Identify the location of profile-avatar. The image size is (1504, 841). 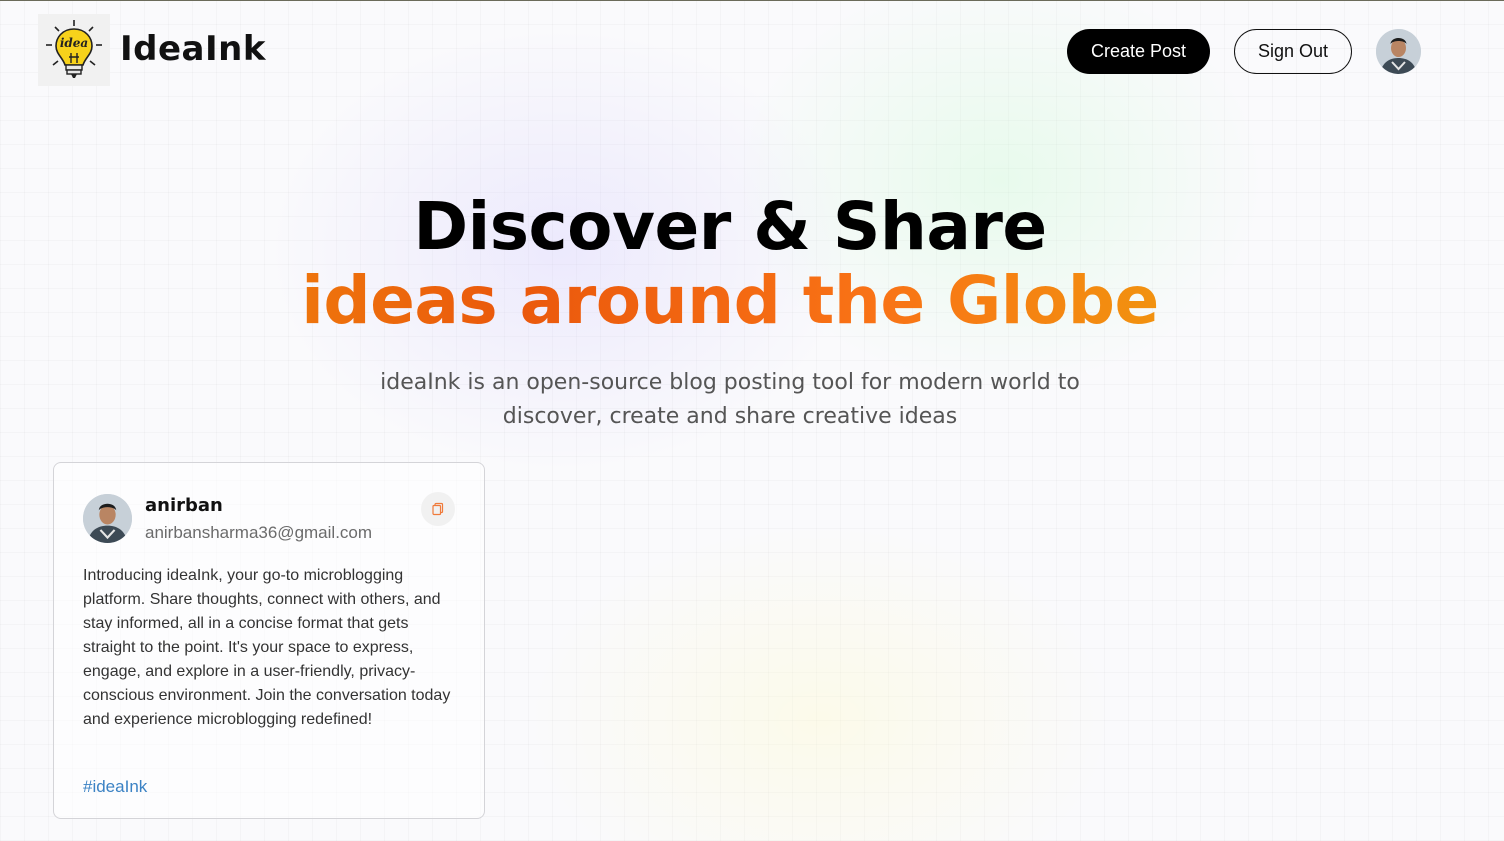
(1398, 51).